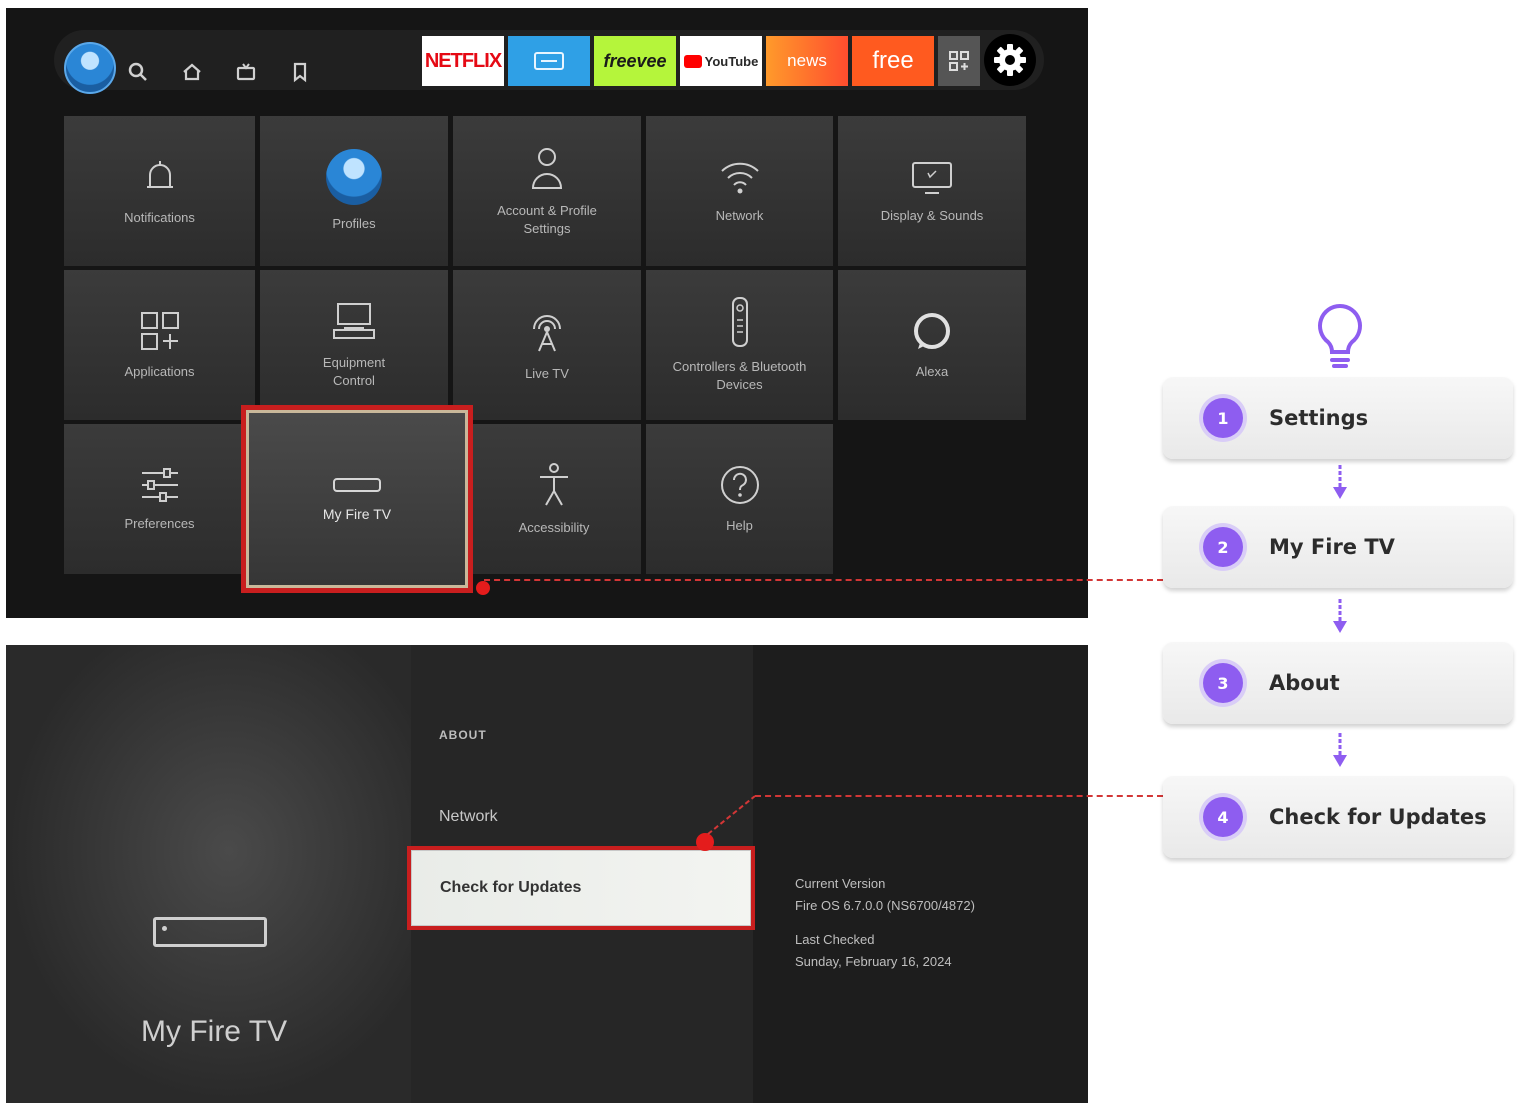 This screenshot has width=1517, height=1103. I want to click on tile-display-sounds: Display & Sounds, so click(932, 191).